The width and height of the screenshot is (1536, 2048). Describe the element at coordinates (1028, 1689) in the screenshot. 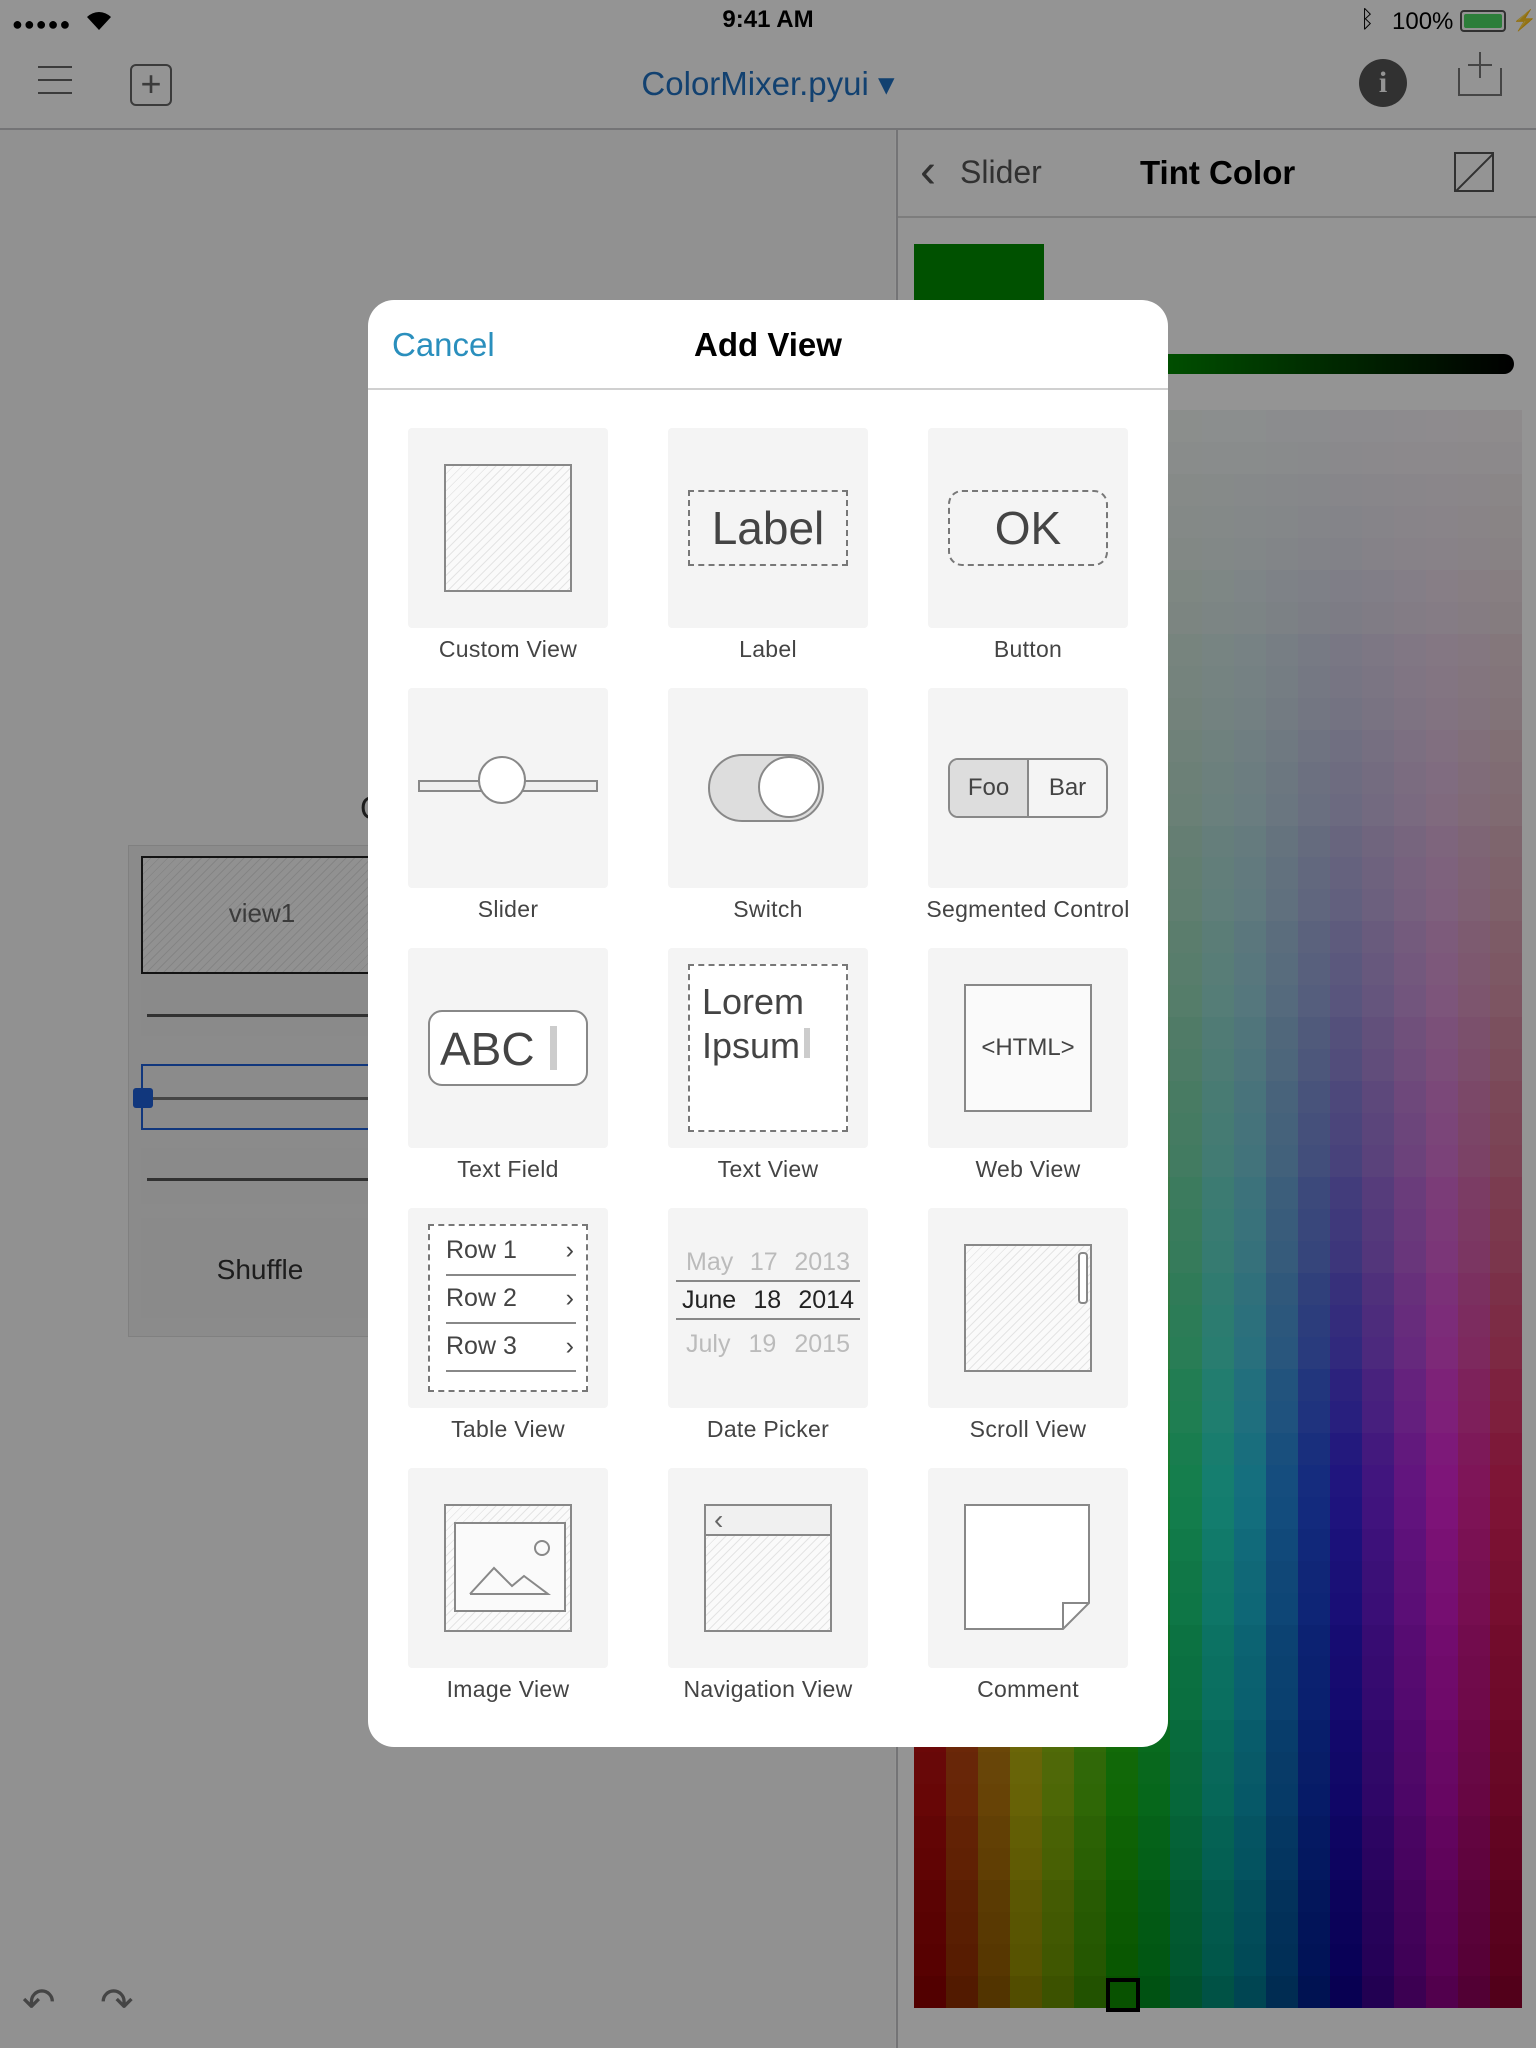

I see `tile-label-comment: Comment` at that location.